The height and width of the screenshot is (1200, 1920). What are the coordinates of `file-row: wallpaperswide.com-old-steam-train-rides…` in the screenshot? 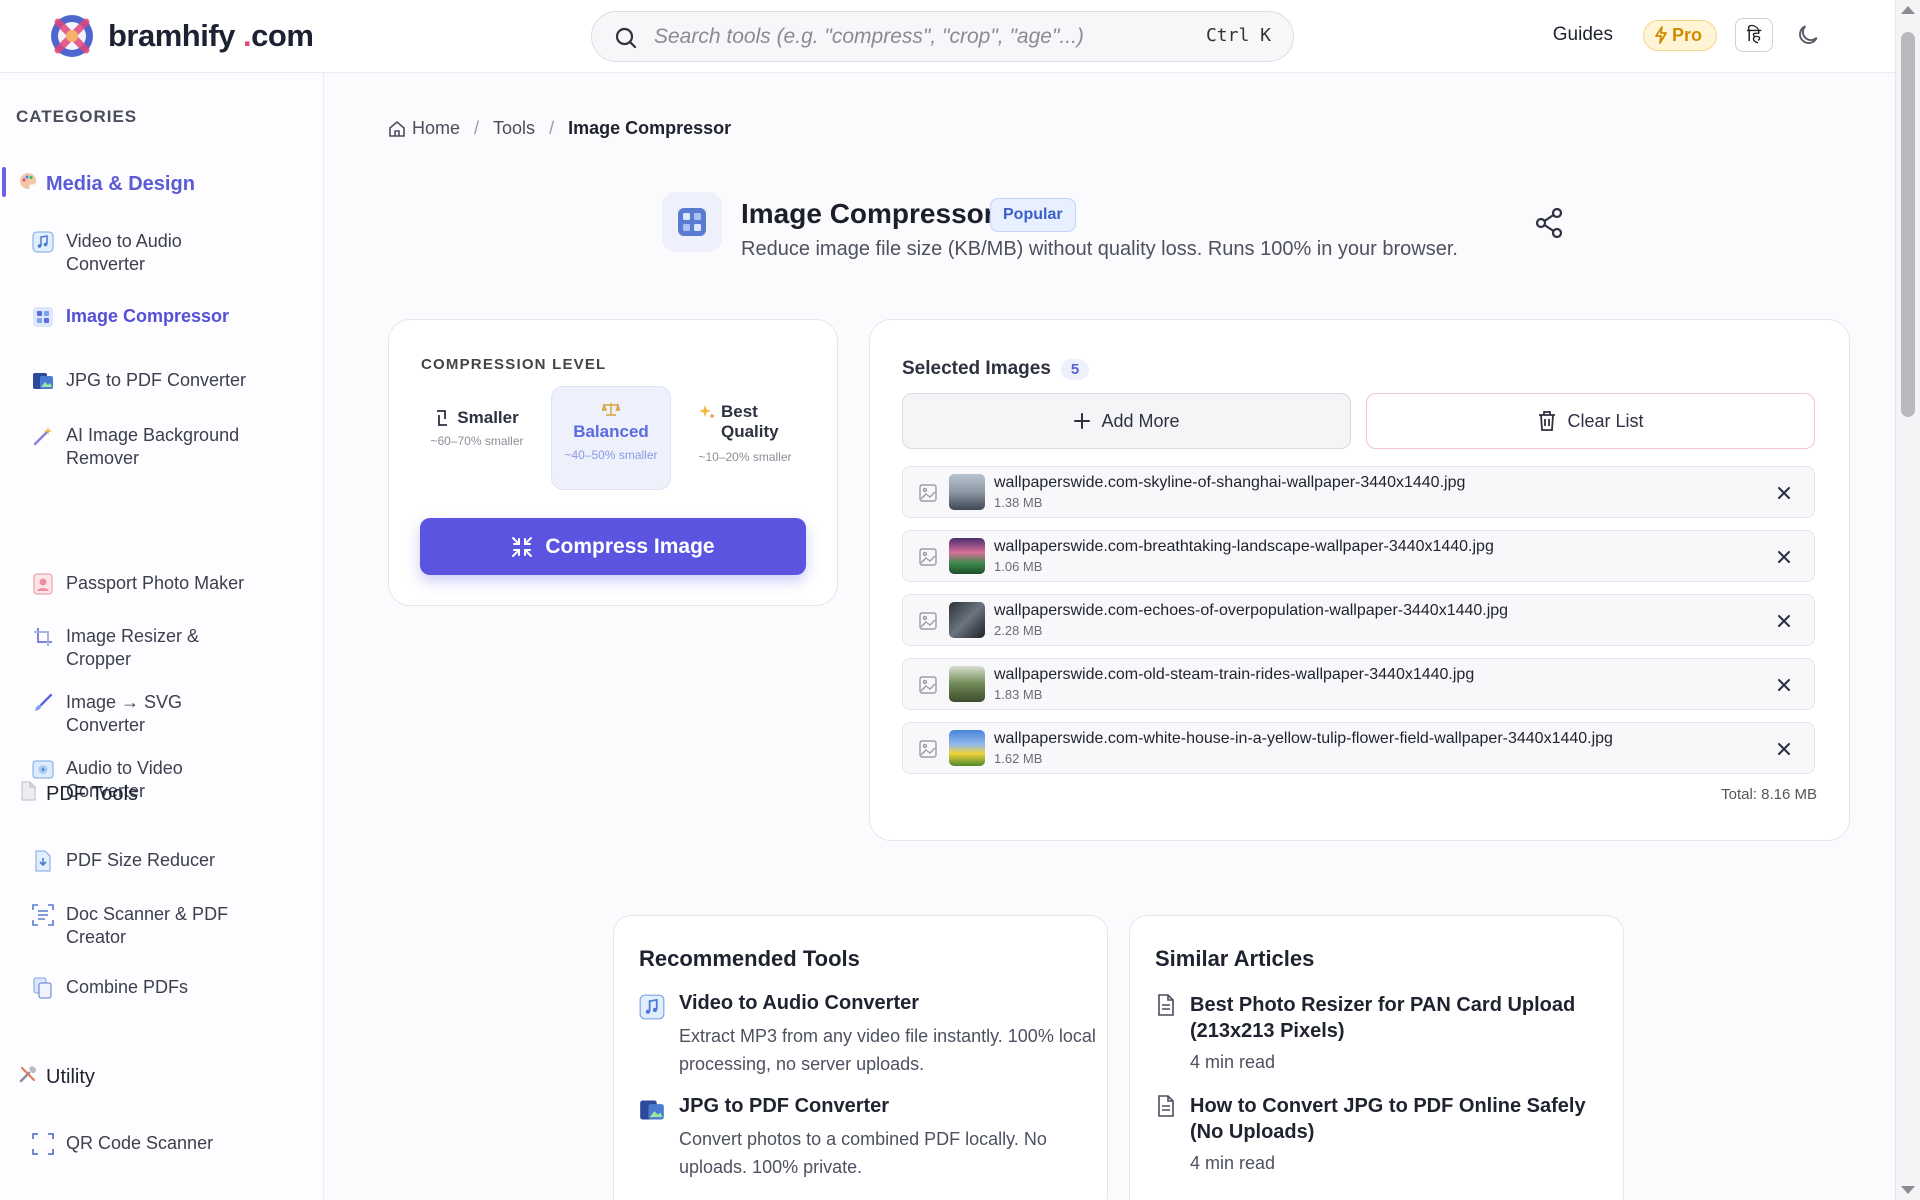 It's located at (1358, 684).